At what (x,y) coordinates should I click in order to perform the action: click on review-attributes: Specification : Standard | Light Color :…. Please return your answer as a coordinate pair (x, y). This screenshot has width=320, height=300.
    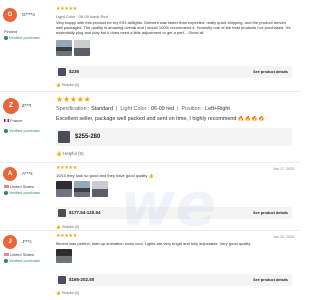
    Looking at the image, I should click on (143, 109).